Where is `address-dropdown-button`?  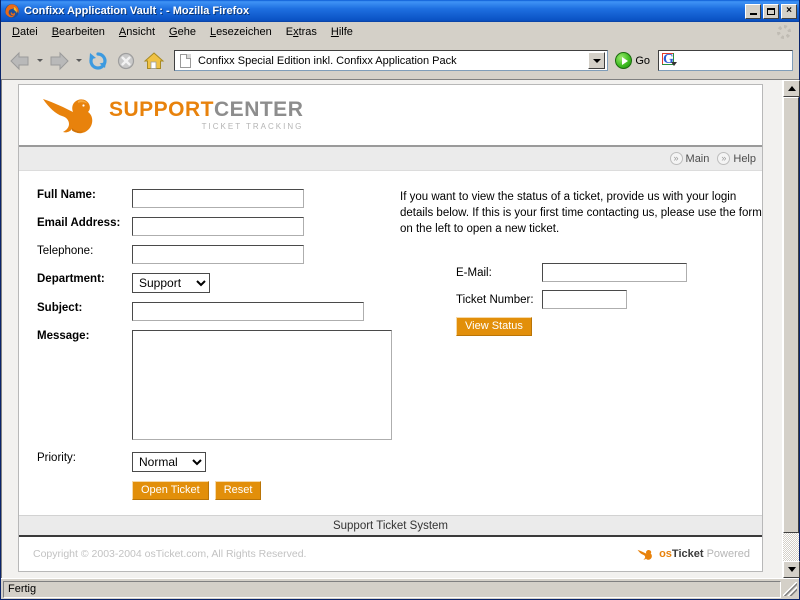 address-dropdown-button is located at coordinates (597, 60).